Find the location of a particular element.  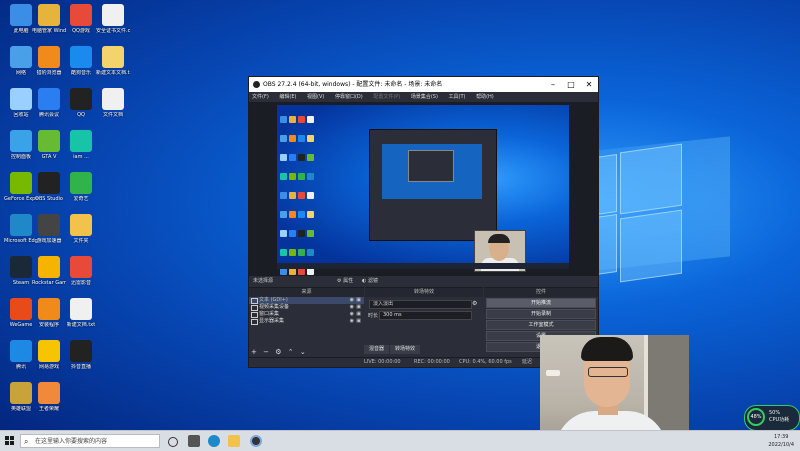

desktop-icon: Rockstar Games is located at coordinates (49, 271).